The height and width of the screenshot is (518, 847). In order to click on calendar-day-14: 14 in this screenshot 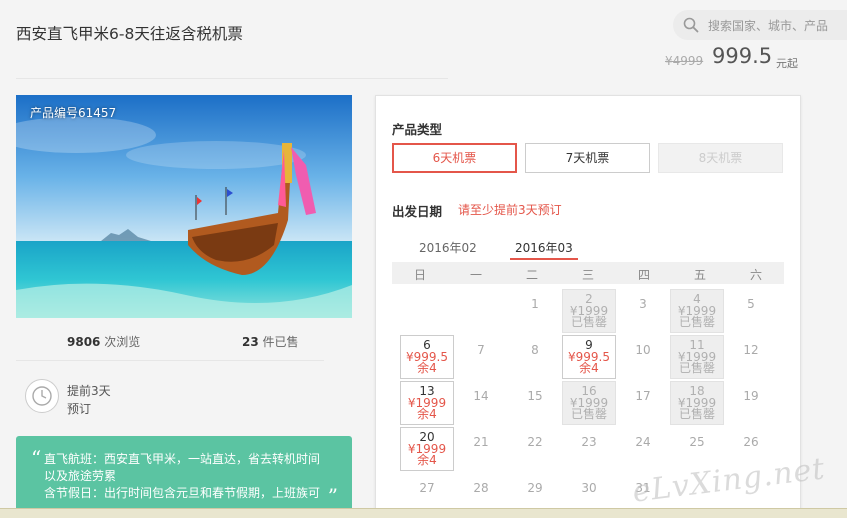, I will do `click(481, 403)`.